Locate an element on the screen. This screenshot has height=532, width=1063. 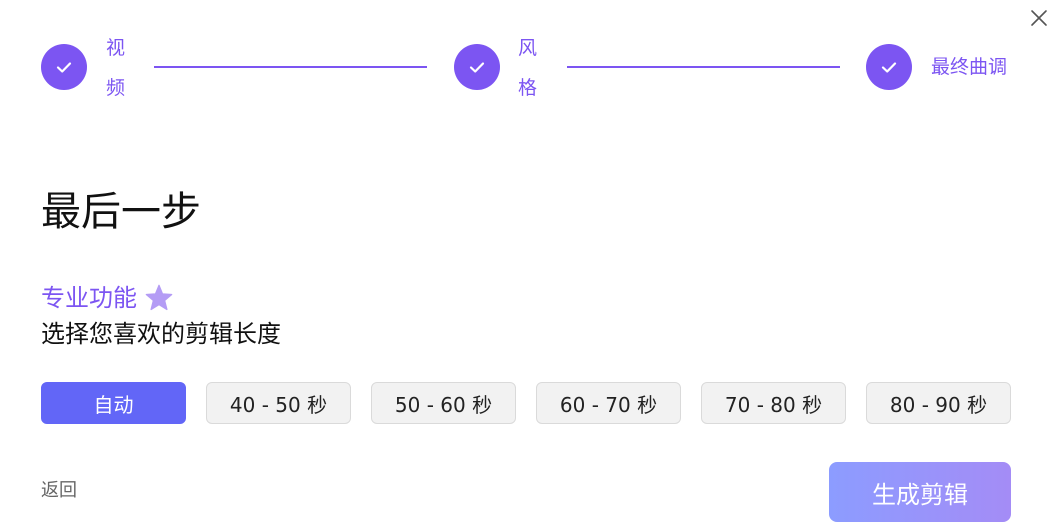
clip-length-prompt: 选择您喜欢的剪辑长度 is located at coordinates (161, 334).